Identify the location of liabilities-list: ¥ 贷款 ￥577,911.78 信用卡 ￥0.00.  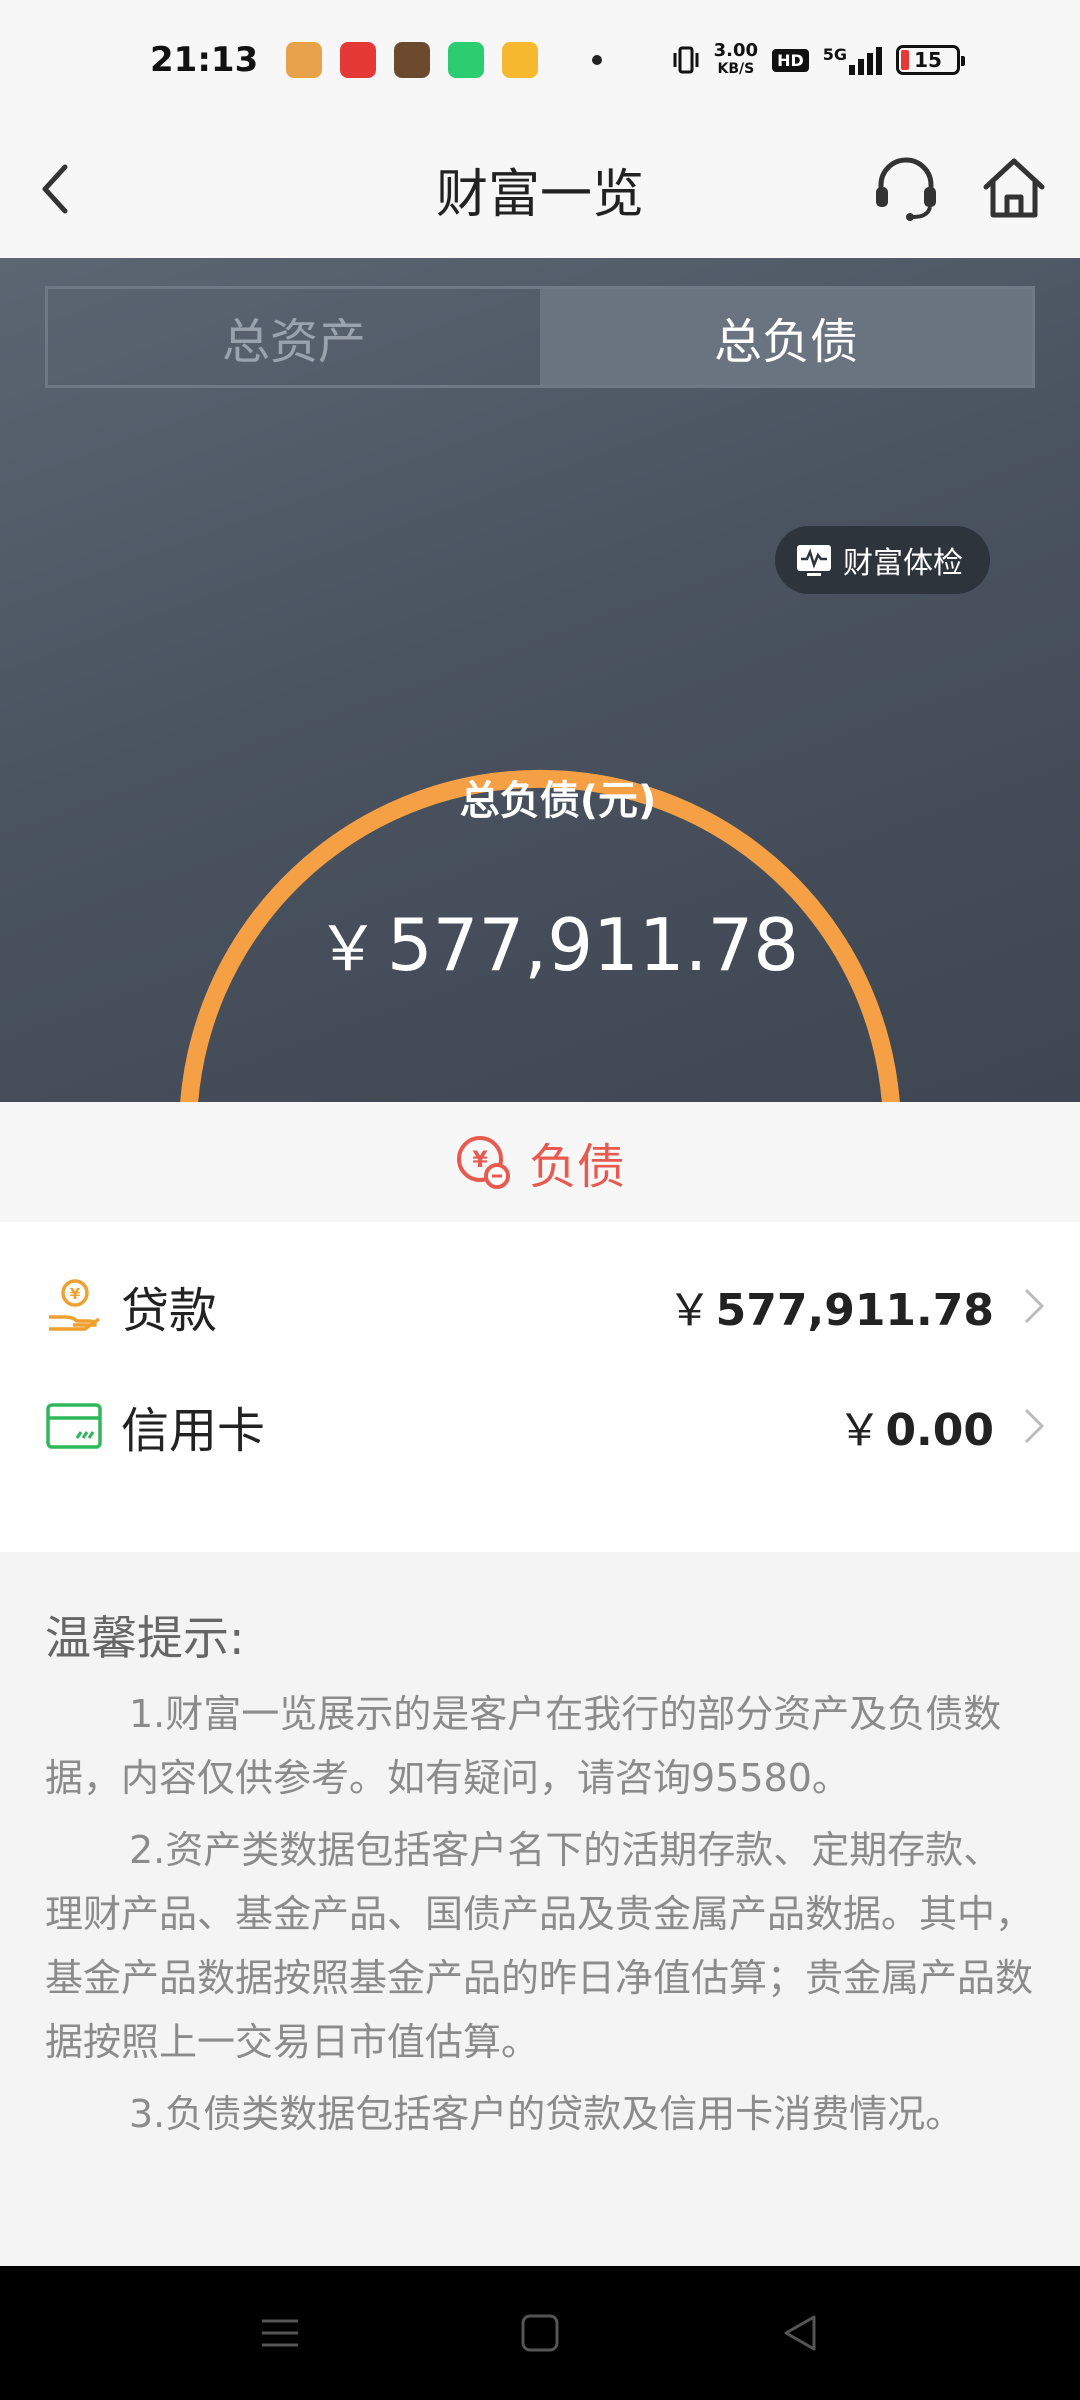
(540, 1387).